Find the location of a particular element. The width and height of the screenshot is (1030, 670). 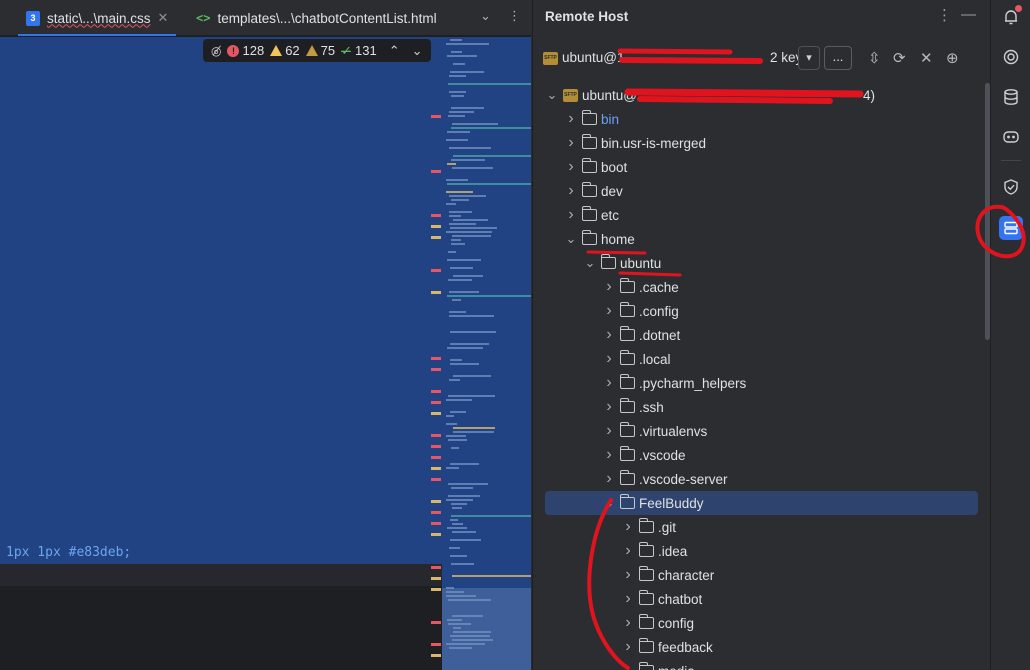

remote-host-icon is located at coordinates (1011, 228).